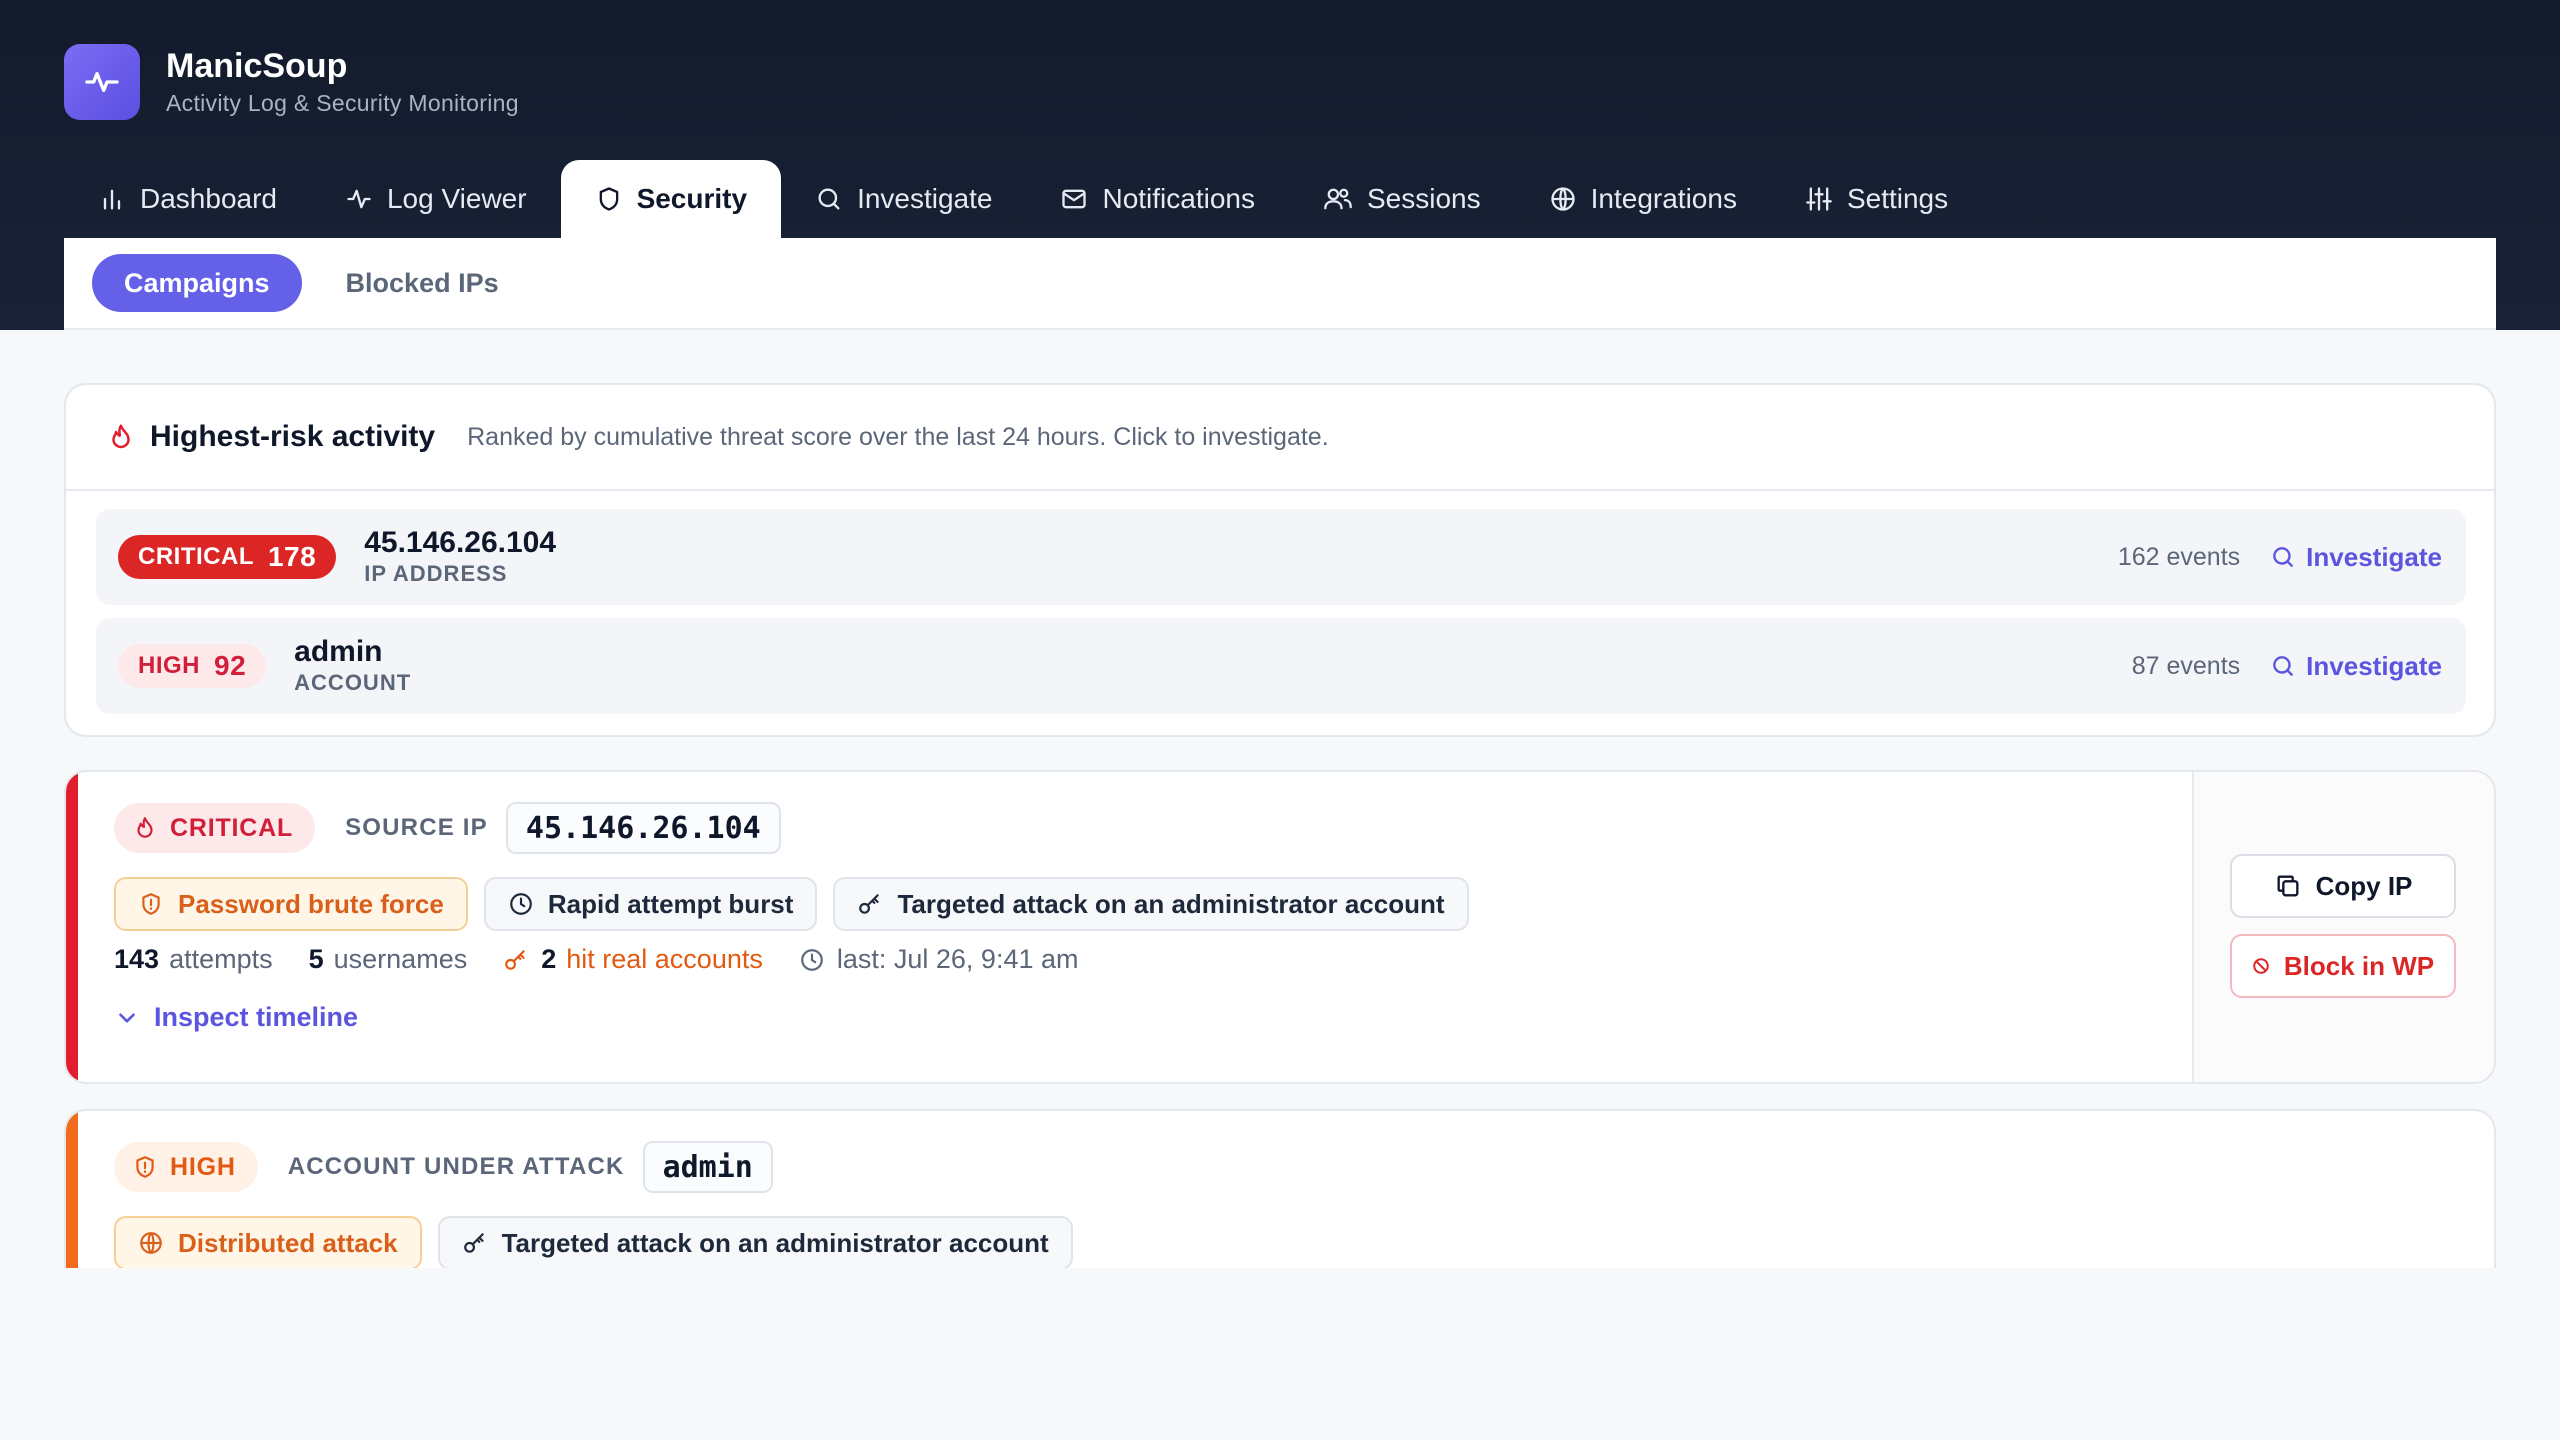 This screenshot has width=2560, height=1440. I want to click on stat-attempts: 143 attempts, so click(193, 959).